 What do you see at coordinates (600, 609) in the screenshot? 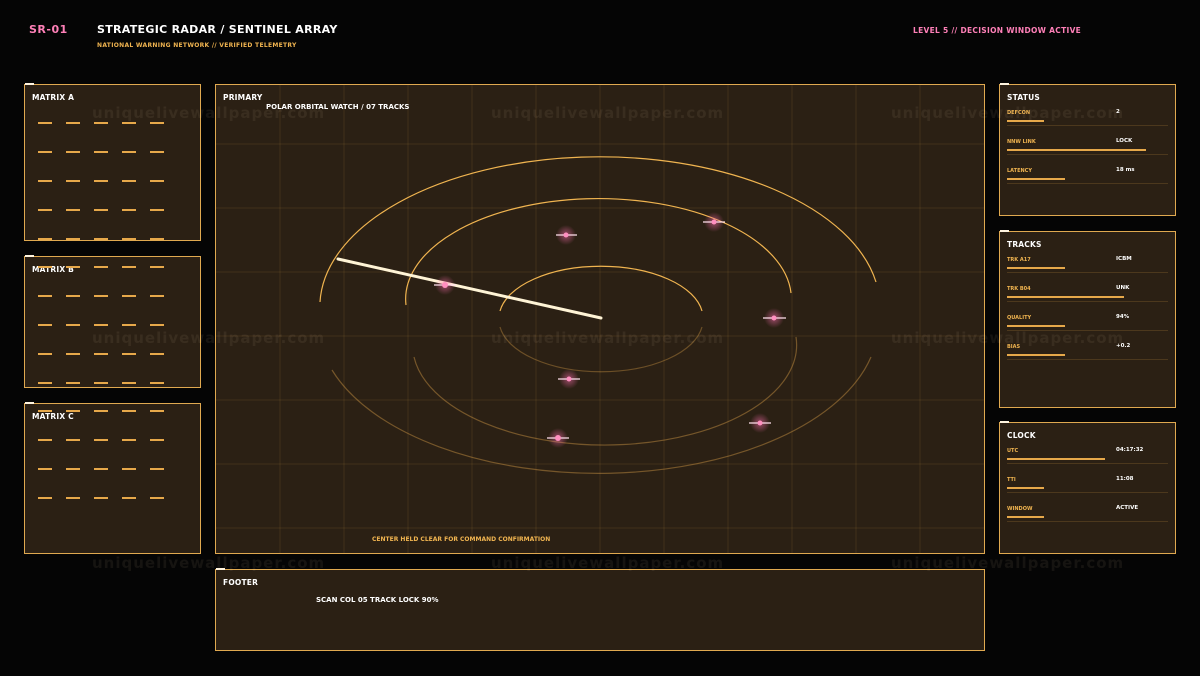
I see `footer-panel: FOOTER SCAN COL 05 TRACK LOCK 90%` at bounding box center [600, 609].